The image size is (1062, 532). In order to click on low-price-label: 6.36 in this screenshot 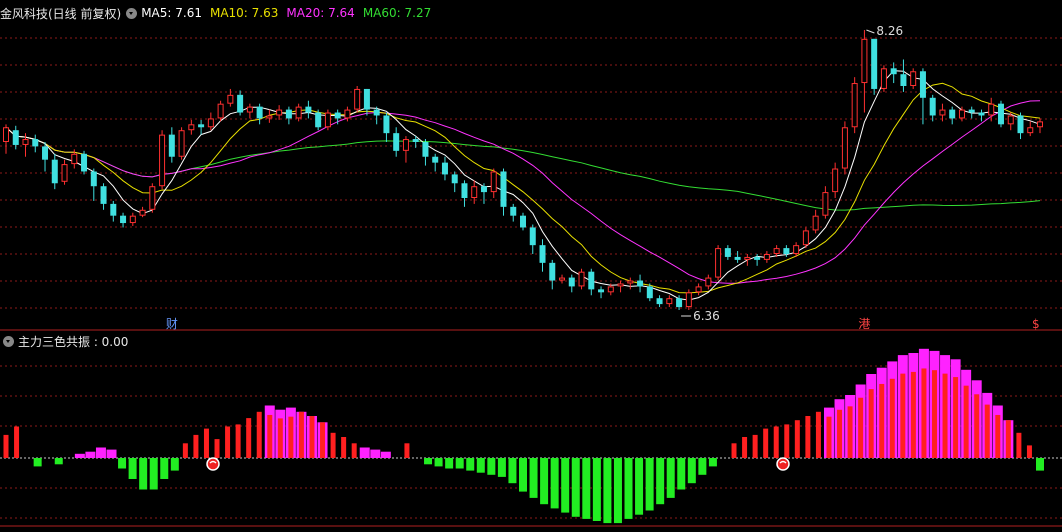, I will do `click(706, 316)`.